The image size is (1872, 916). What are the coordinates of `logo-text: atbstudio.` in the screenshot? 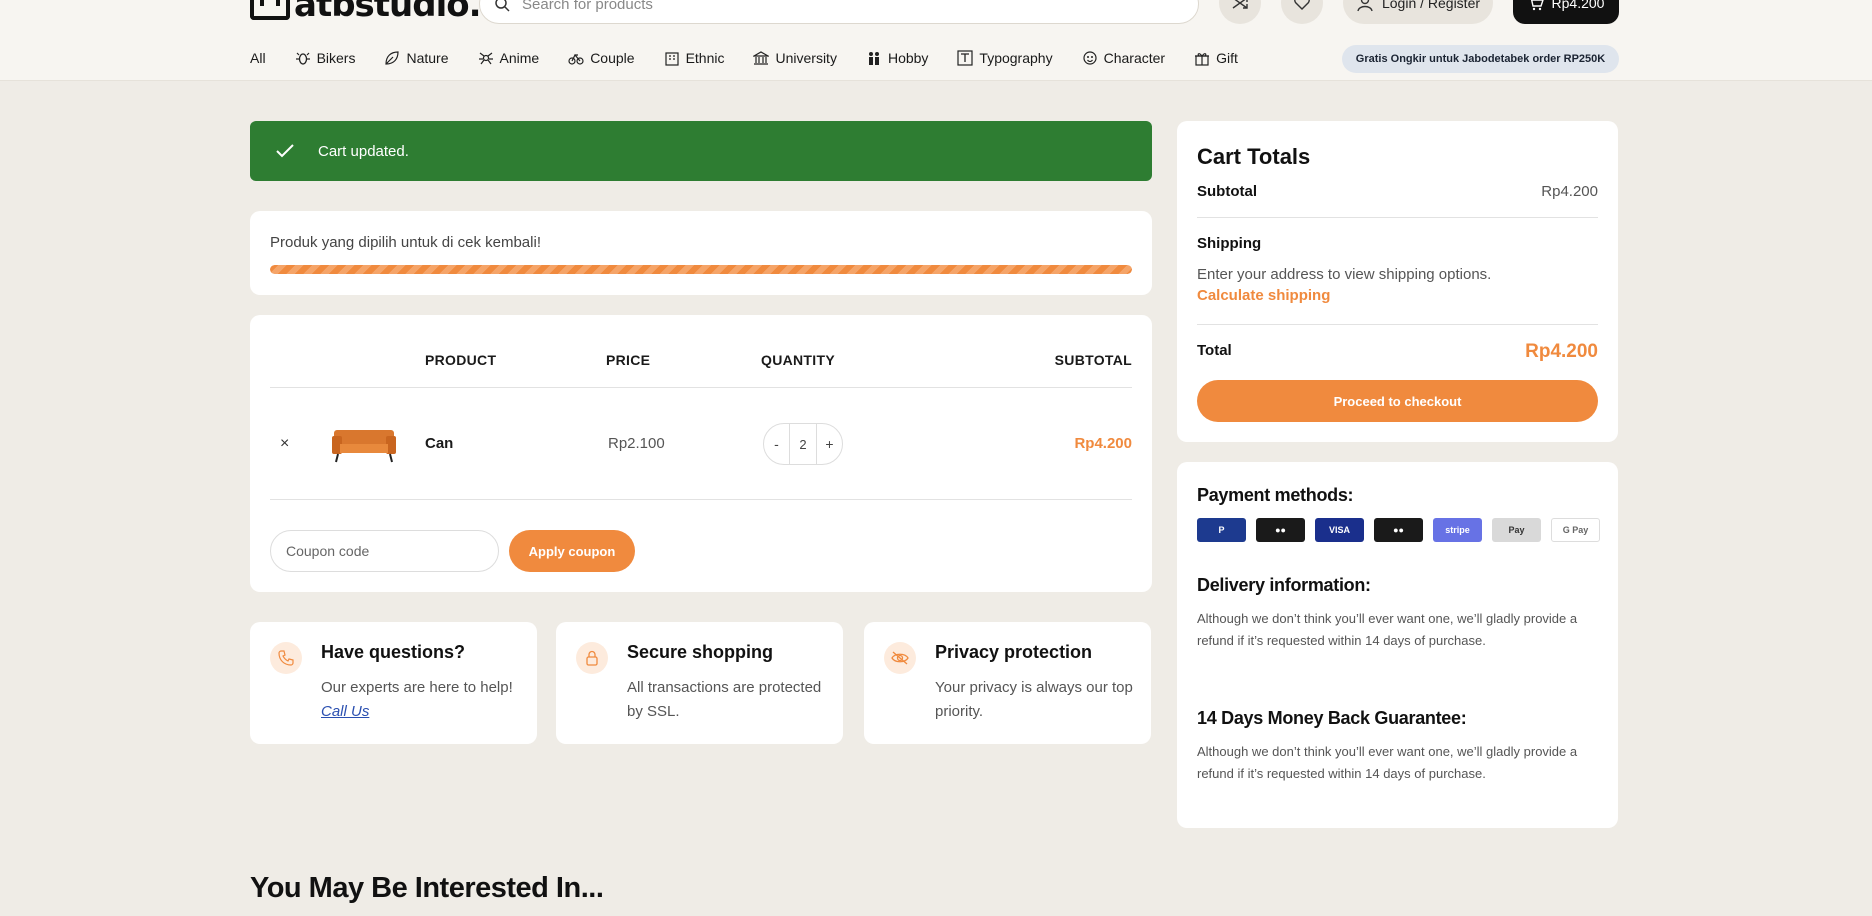 It's located at (387, 12).